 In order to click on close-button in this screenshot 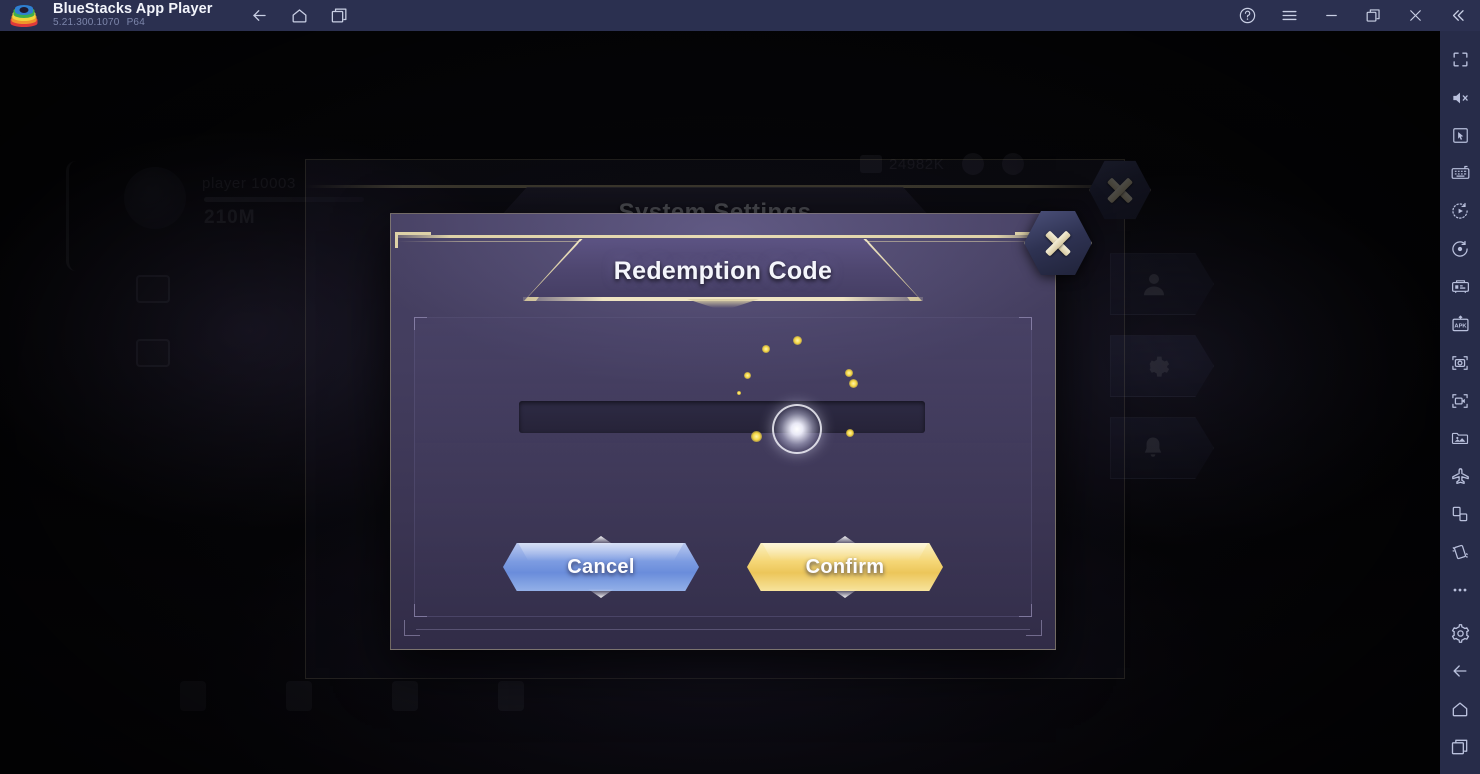, I will do `click(1415, 15)`.